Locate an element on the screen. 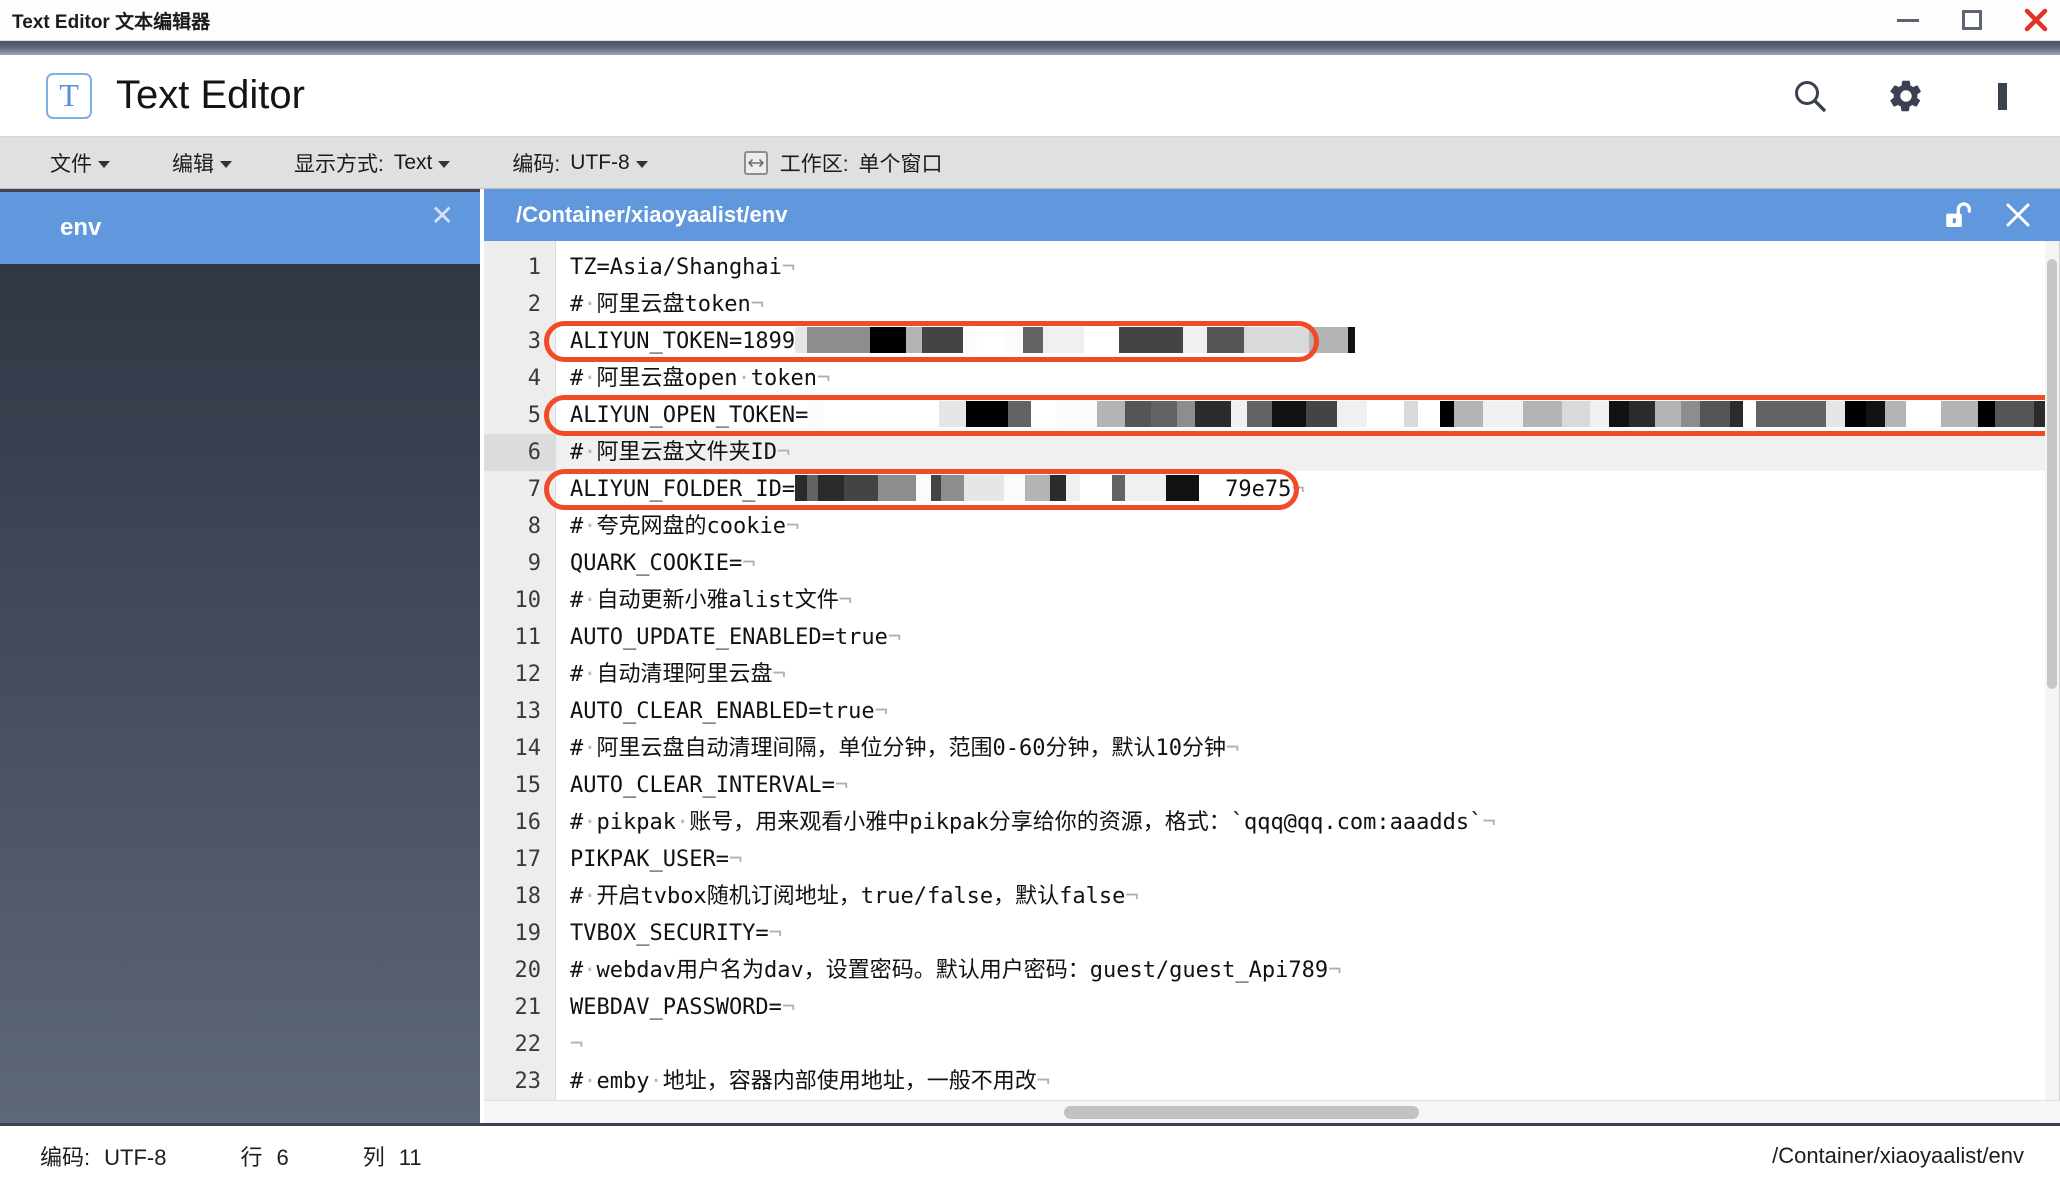 Image resolution: width=2060 pixels, height=1198 pixels. code-line: #·emby·地址，容器内部使用地址，一般不用改¬ is located at coordinates (1300, 1081).